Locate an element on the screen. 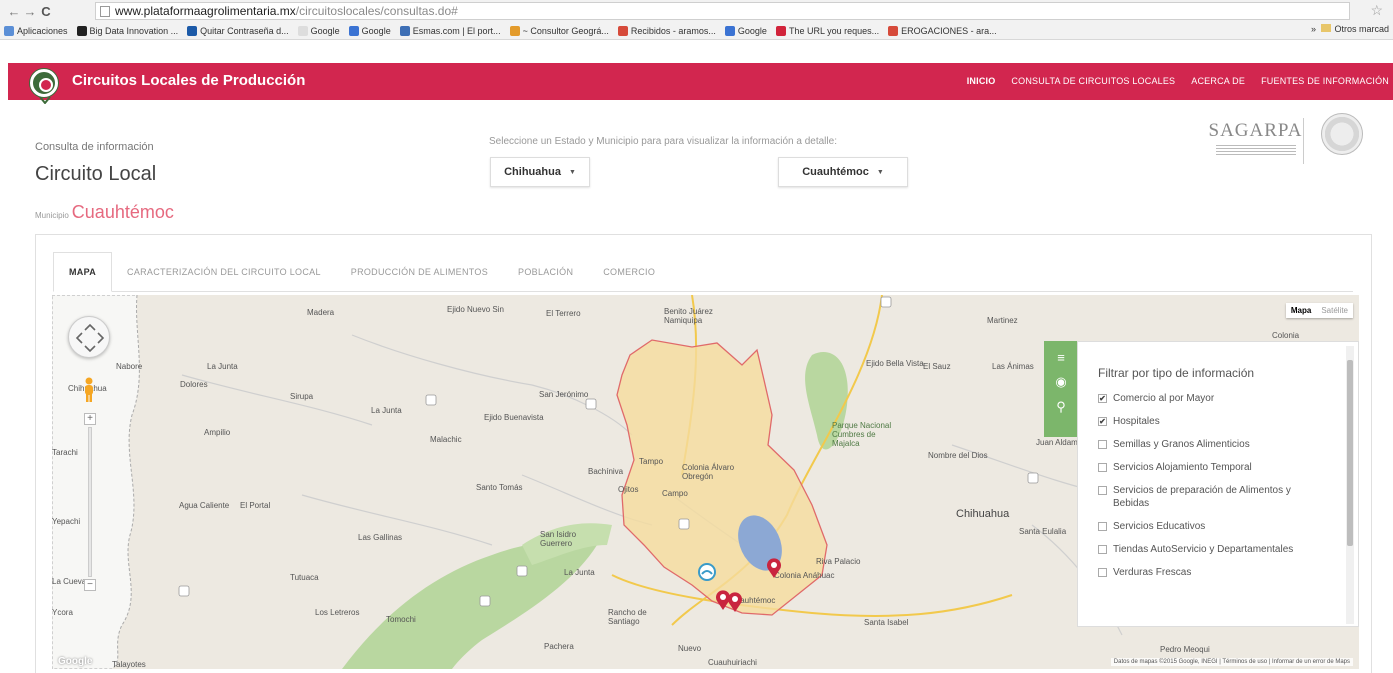 This screenshot has width=1393, height=673. zoom-in-button: + is located at coordinates (90, 419).